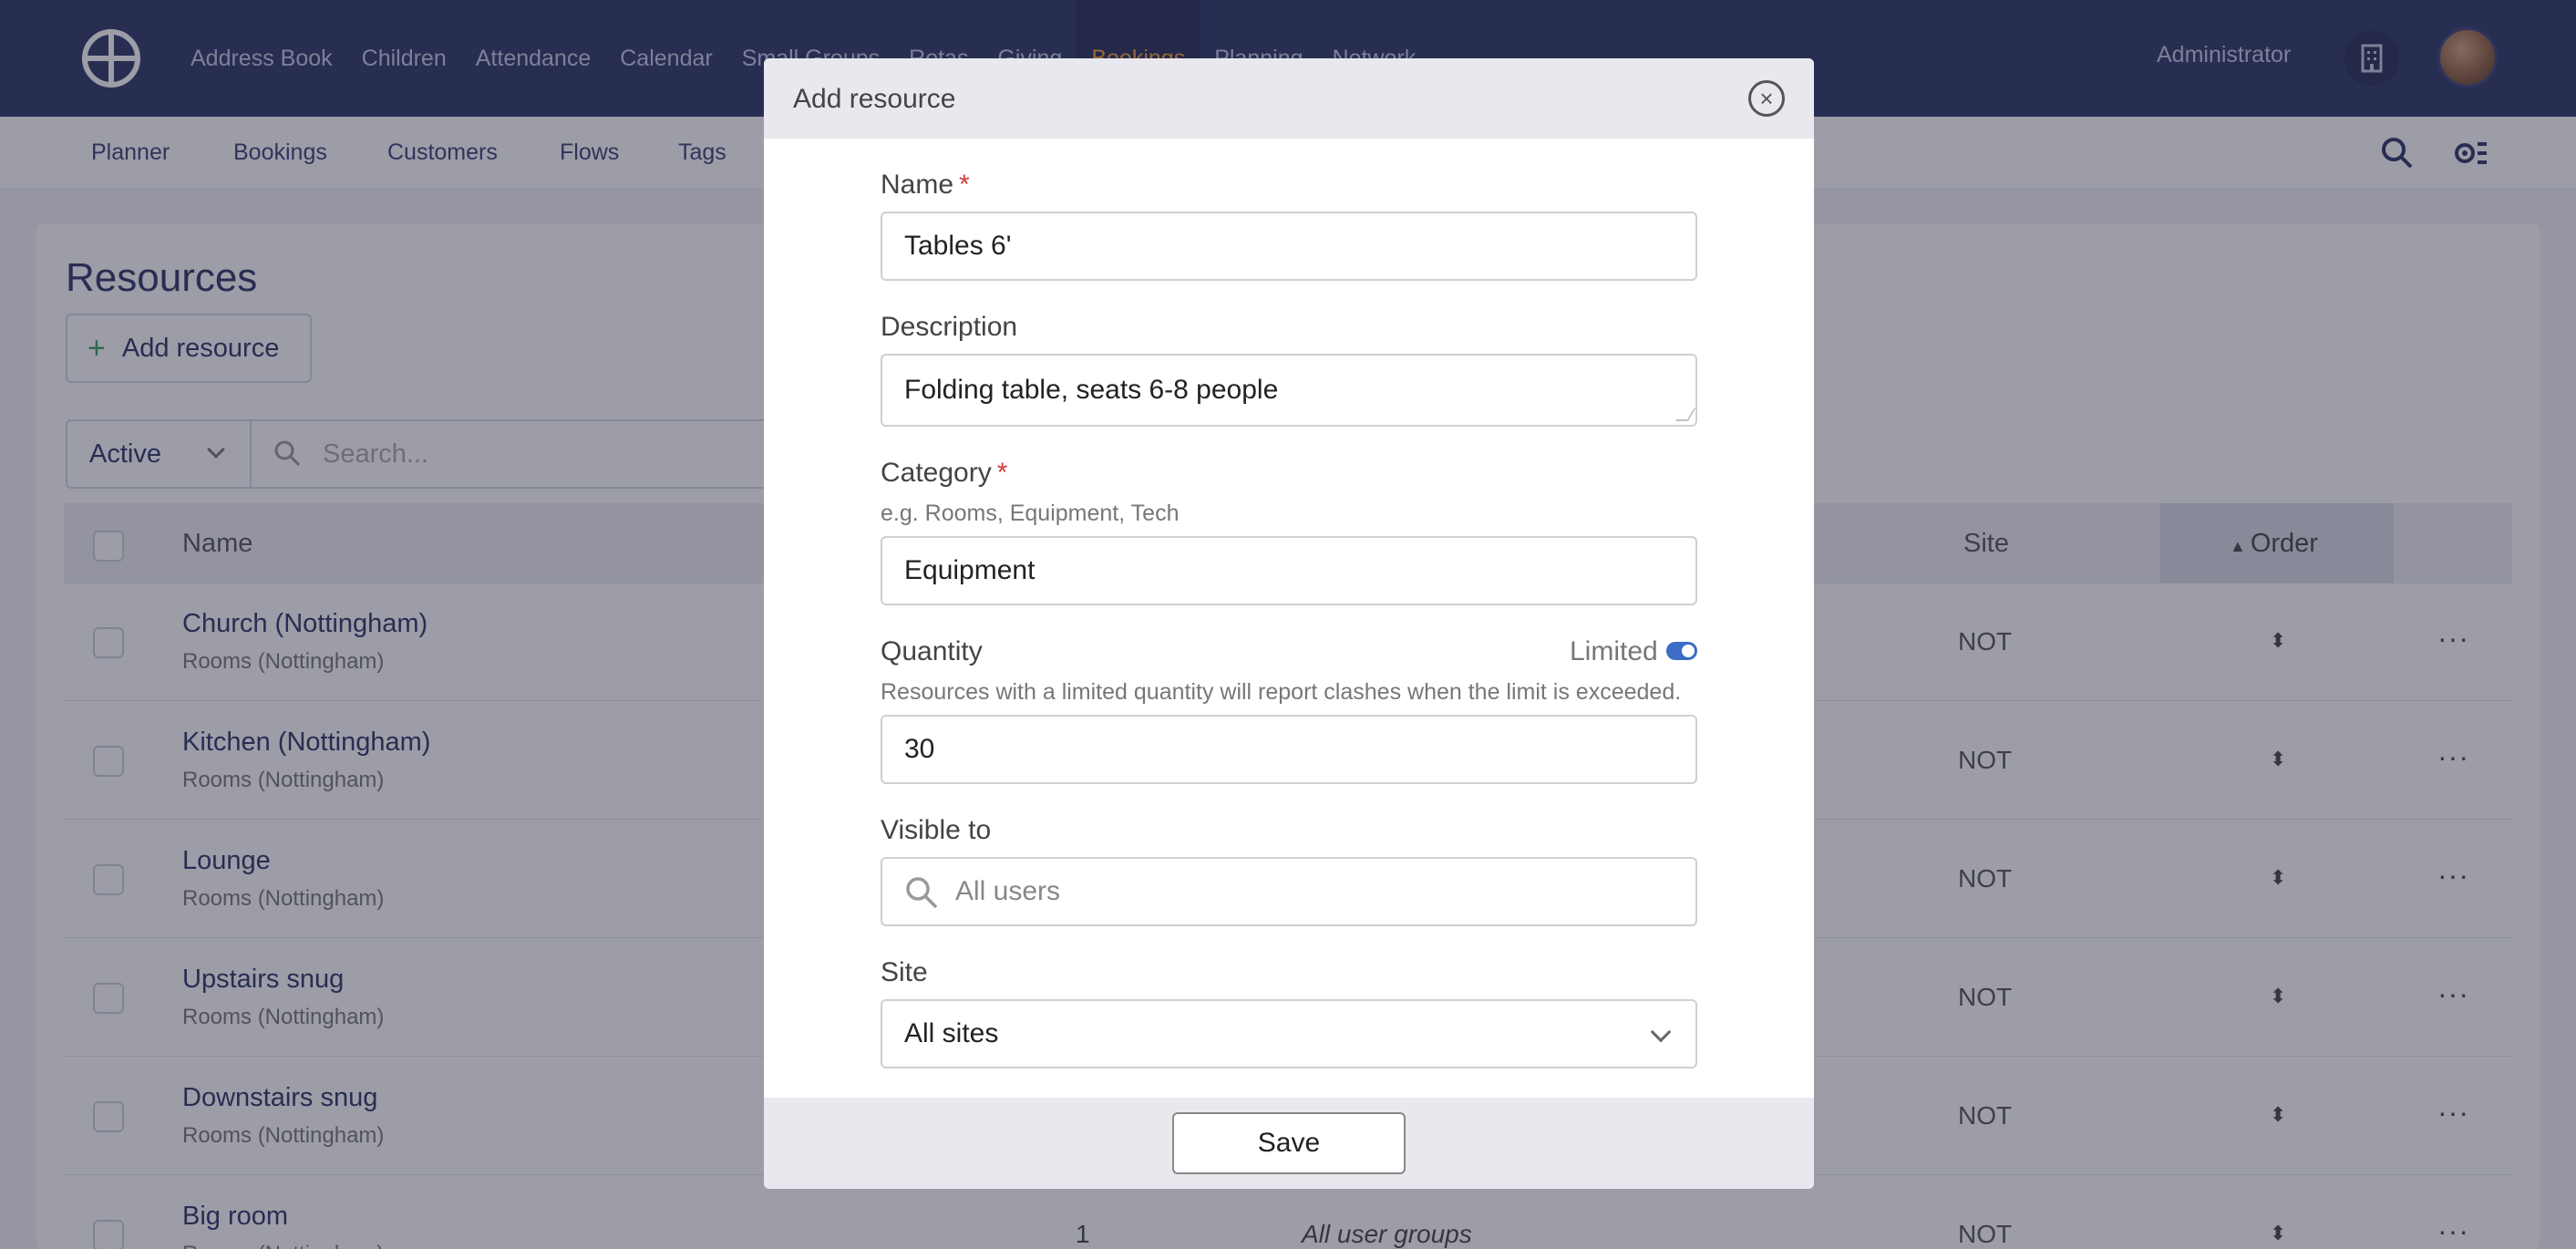 The height and width of the screenshot is (1249, 2576). Describe the element at coordinates (1289, 891) in the screenshot. I see `visible-to-search-input: All users` at that location.